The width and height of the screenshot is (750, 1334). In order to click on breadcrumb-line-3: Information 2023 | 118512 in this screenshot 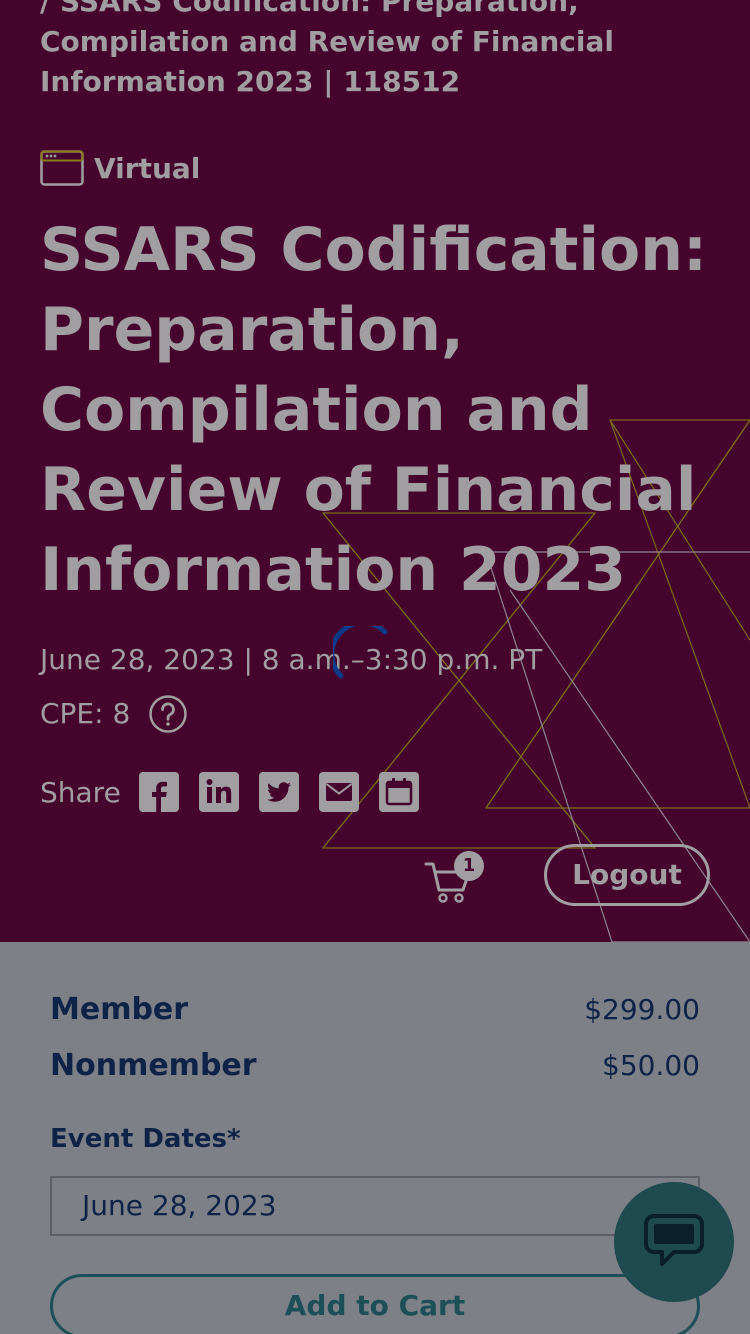, I will do `click(250, 81)`.